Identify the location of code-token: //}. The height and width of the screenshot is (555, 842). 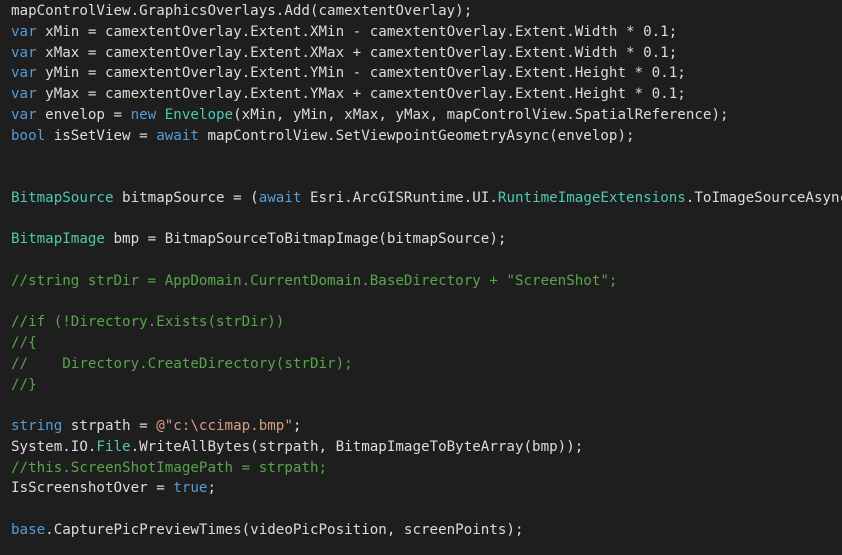
(24, 384).